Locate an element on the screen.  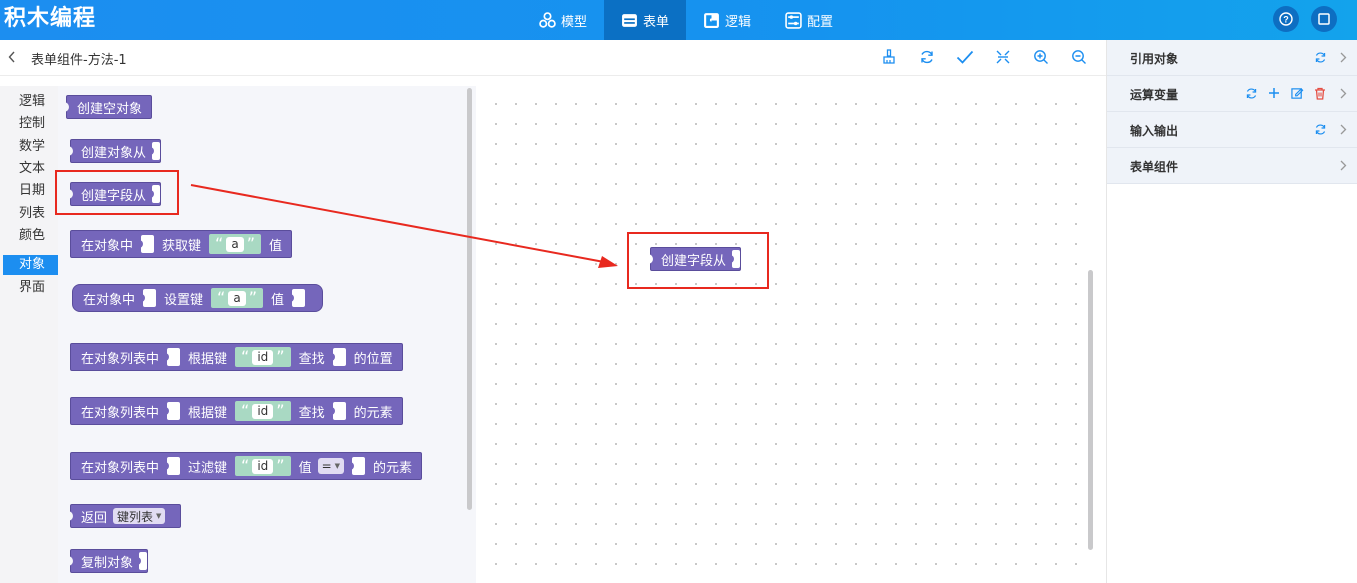
category-color: 颜色 is located at coordinates (32, 236).